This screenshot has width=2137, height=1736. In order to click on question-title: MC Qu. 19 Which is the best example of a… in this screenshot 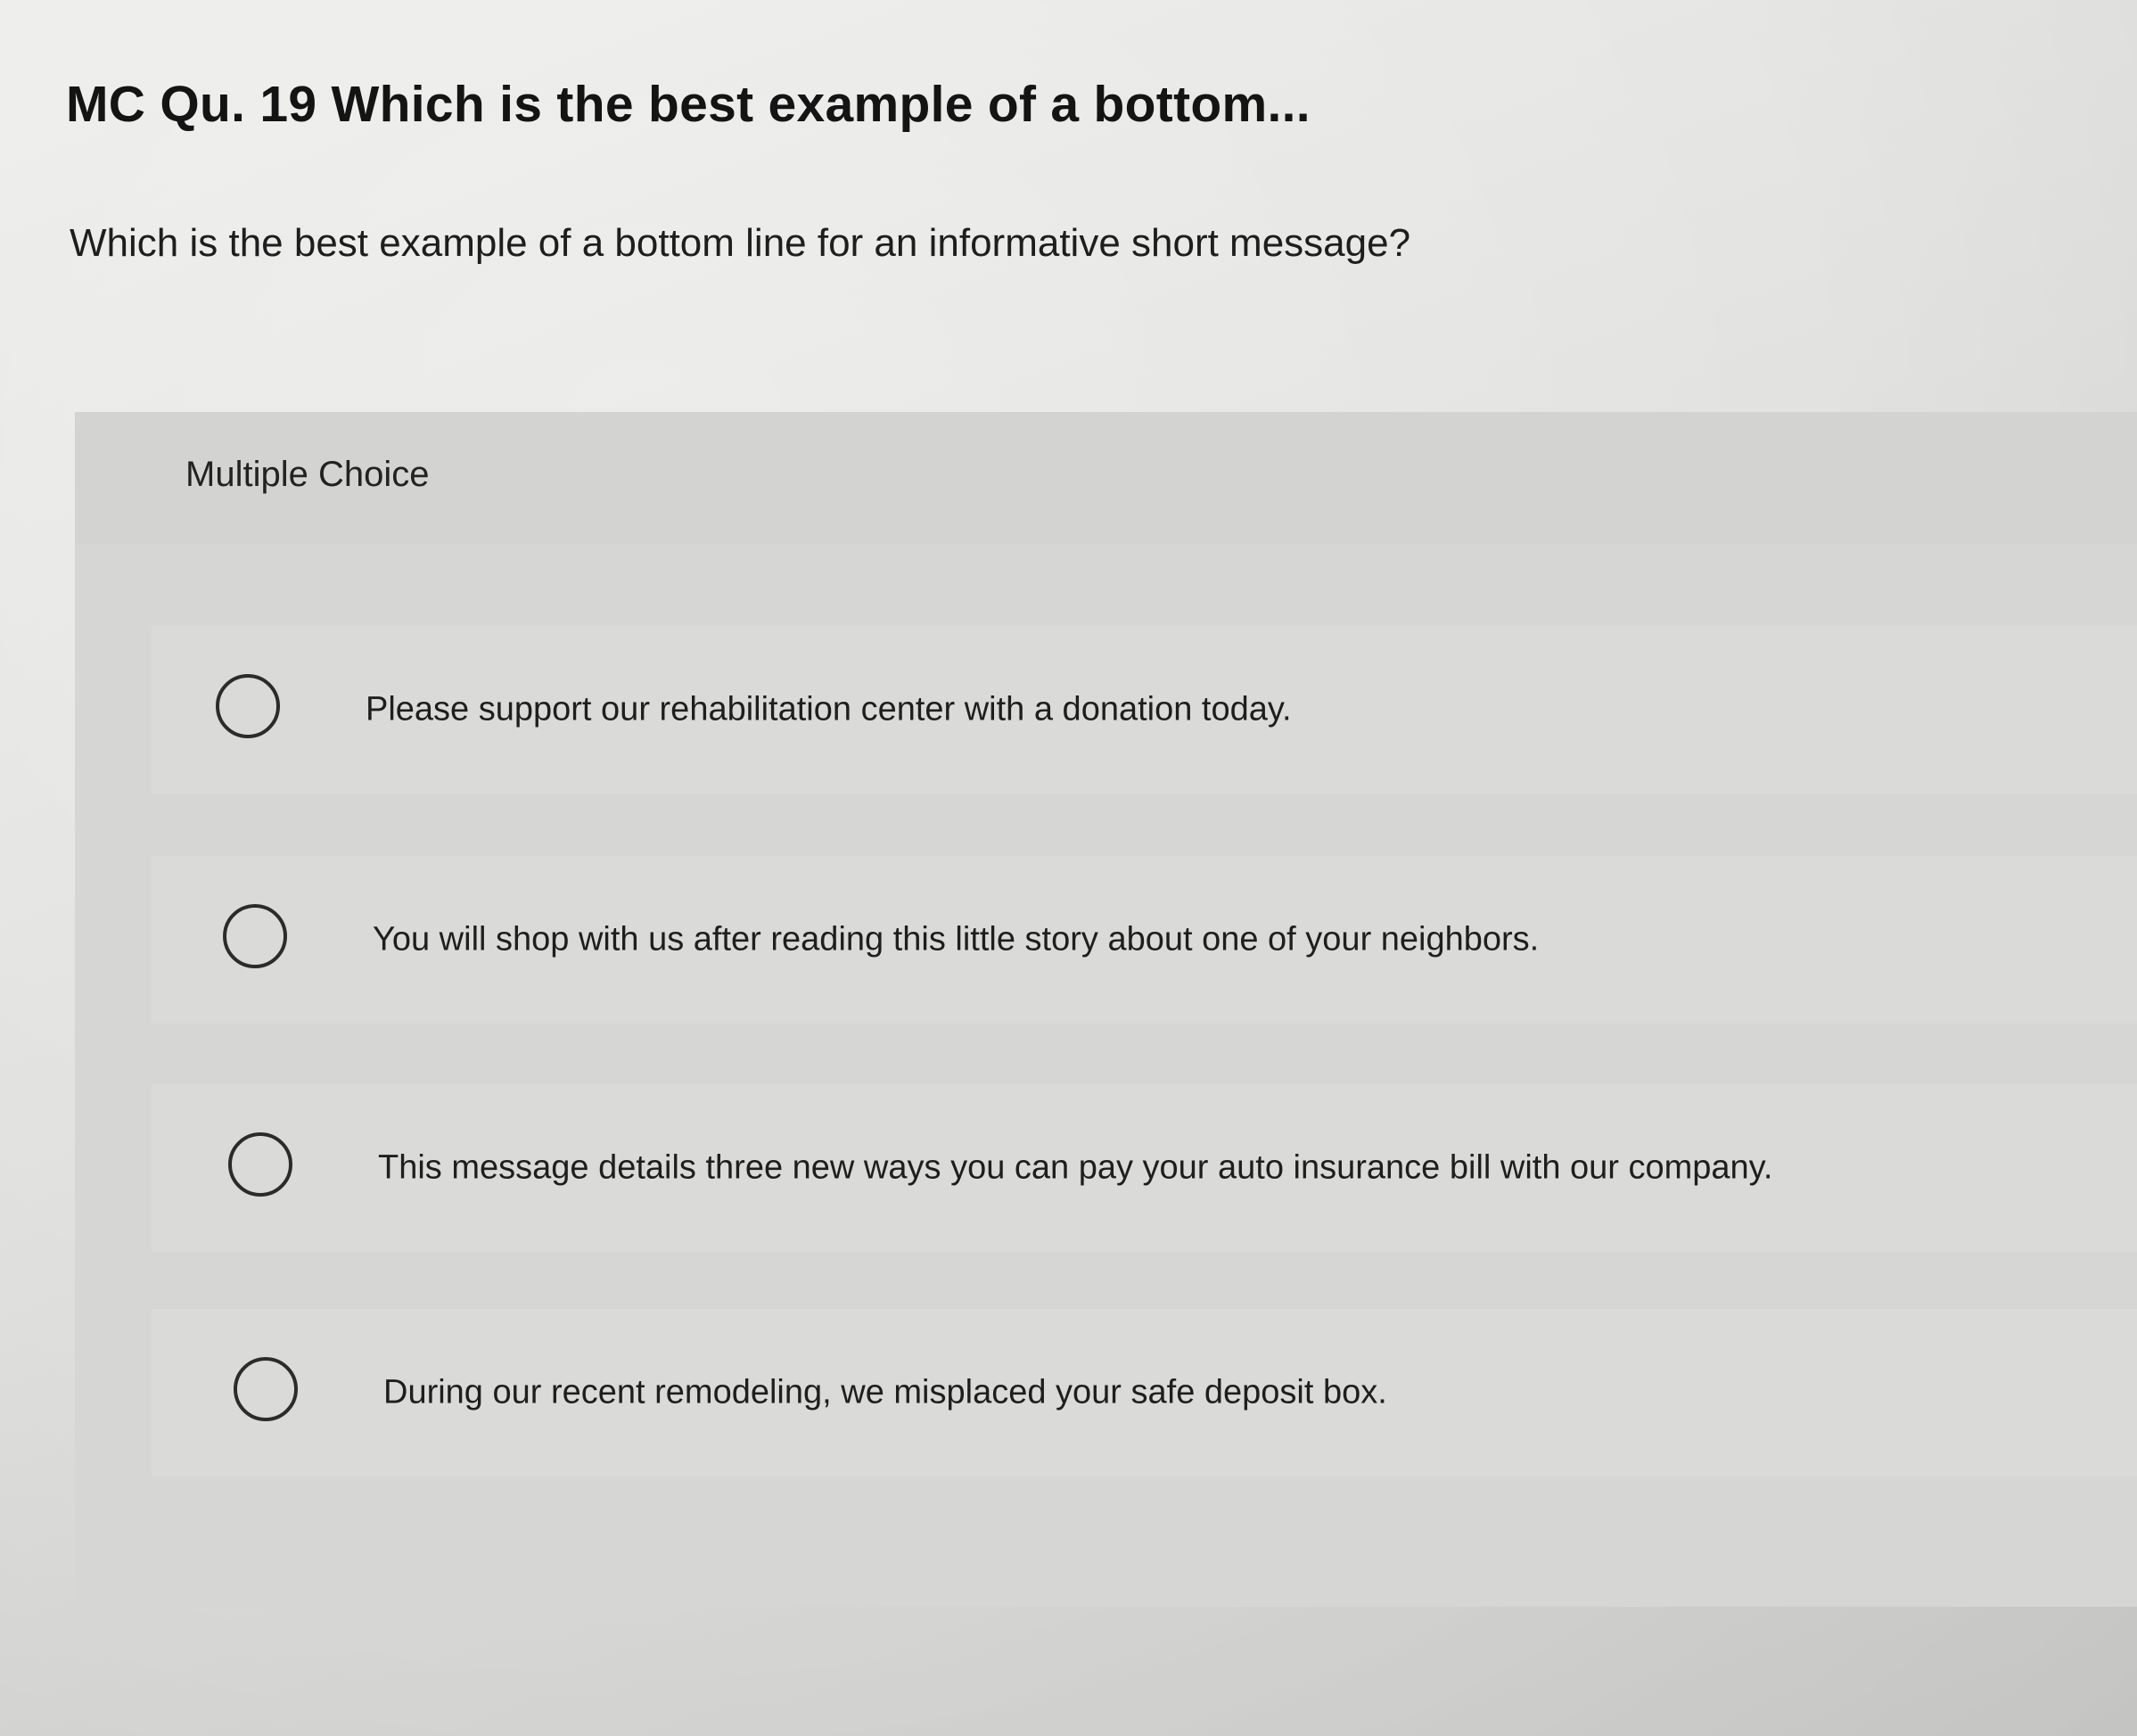, I will do `click(688, 105)`.